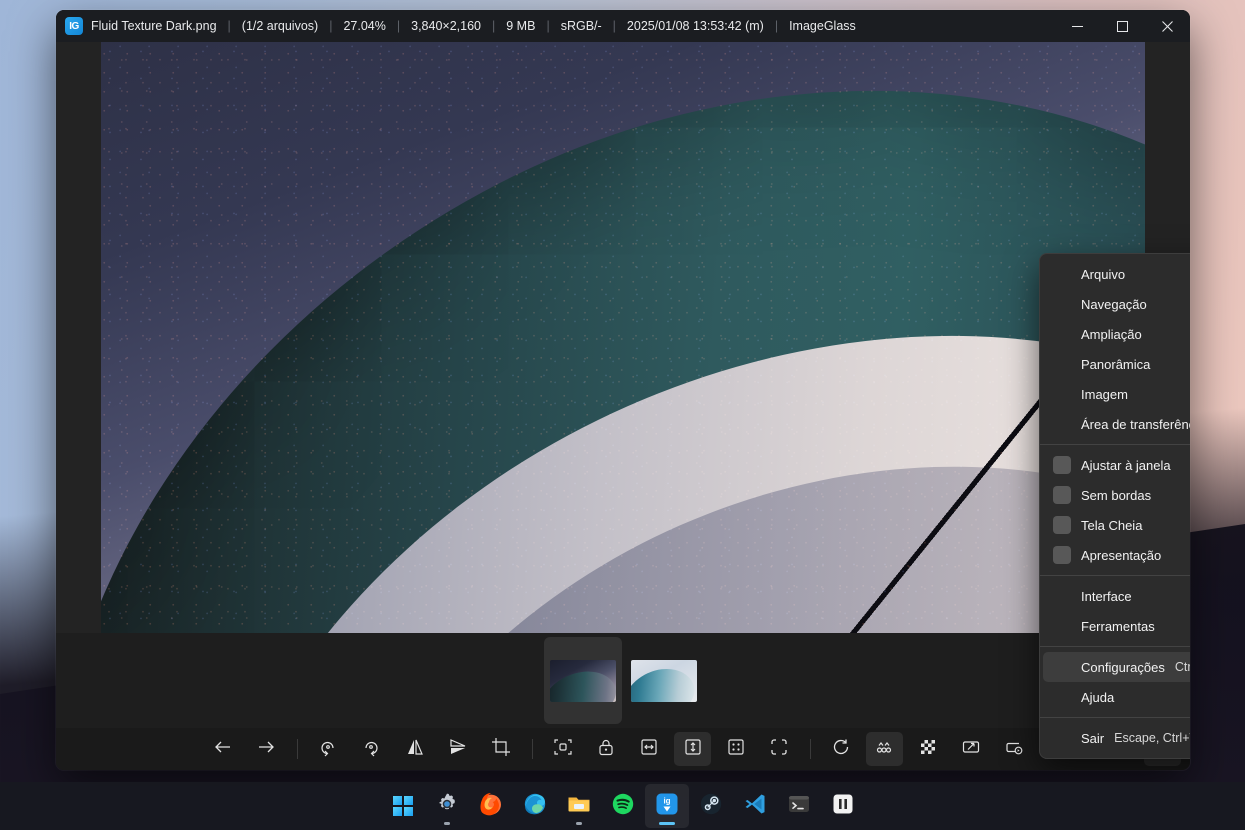  What do you see at coordinates (1121, 555) in the screenshot?
I see `menu-item-label: Apresentação` at bounding box center [1121, 555].